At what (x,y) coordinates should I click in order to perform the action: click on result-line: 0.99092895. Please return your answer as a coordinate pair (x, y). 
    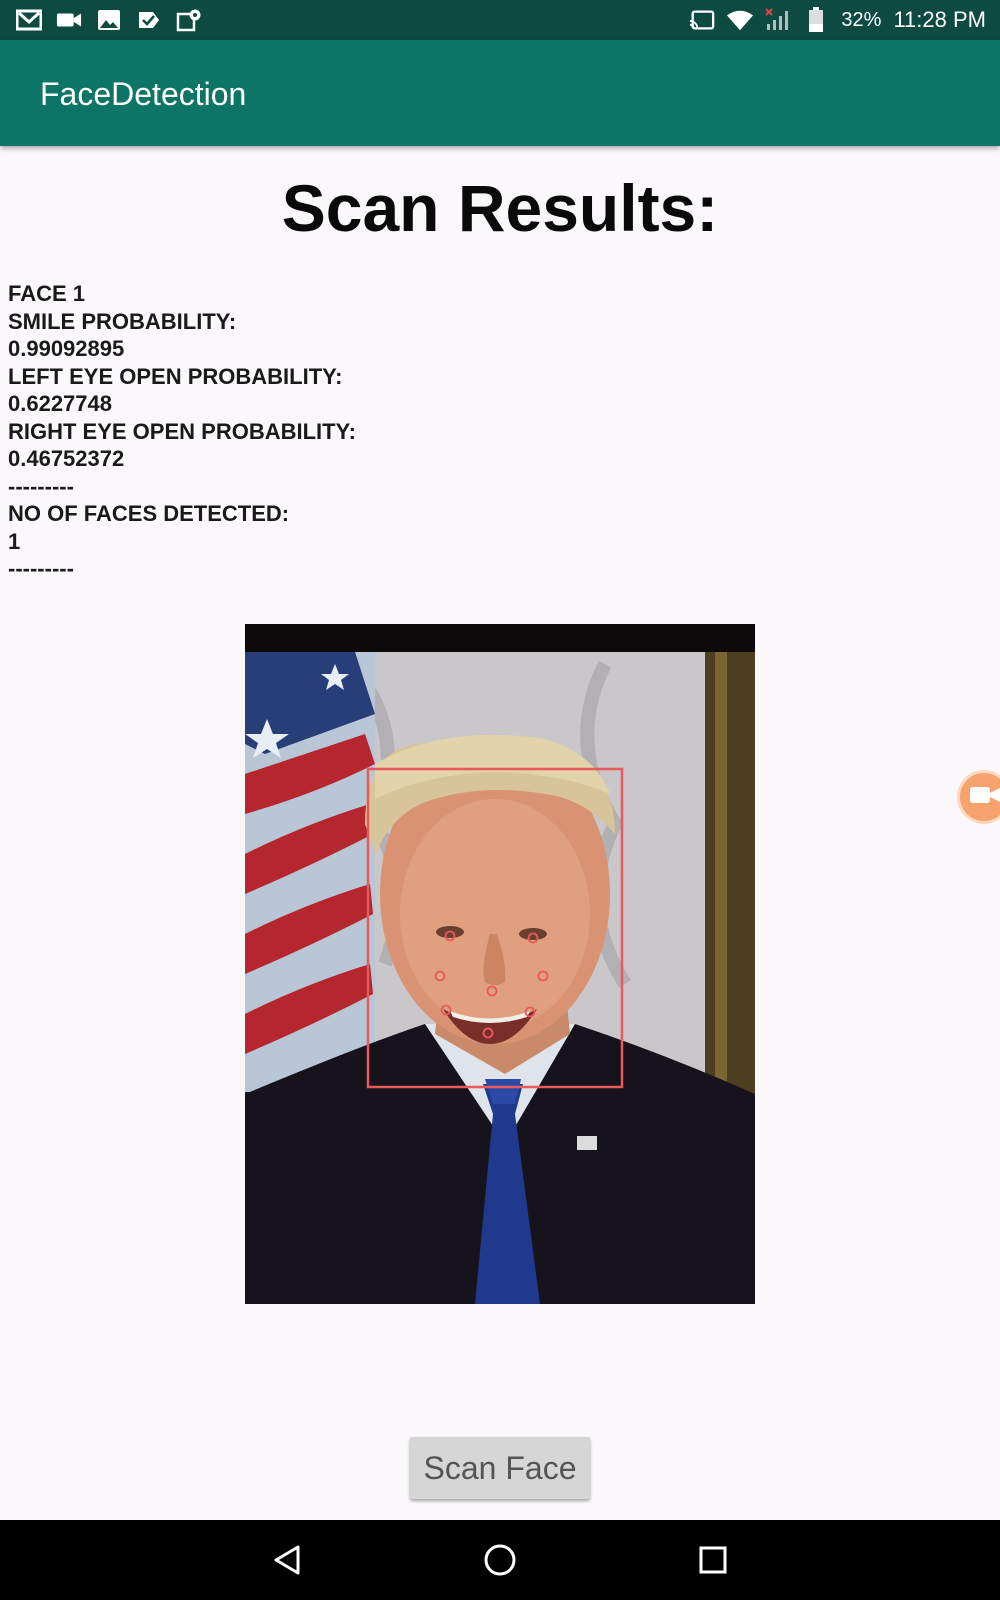
    Looking at the image, I should click on (66, 348).